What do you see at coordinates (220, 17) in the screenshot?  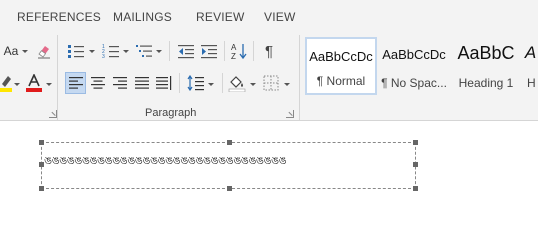 I see `tab-review: REVIEW` at bounding box center [220, 17].